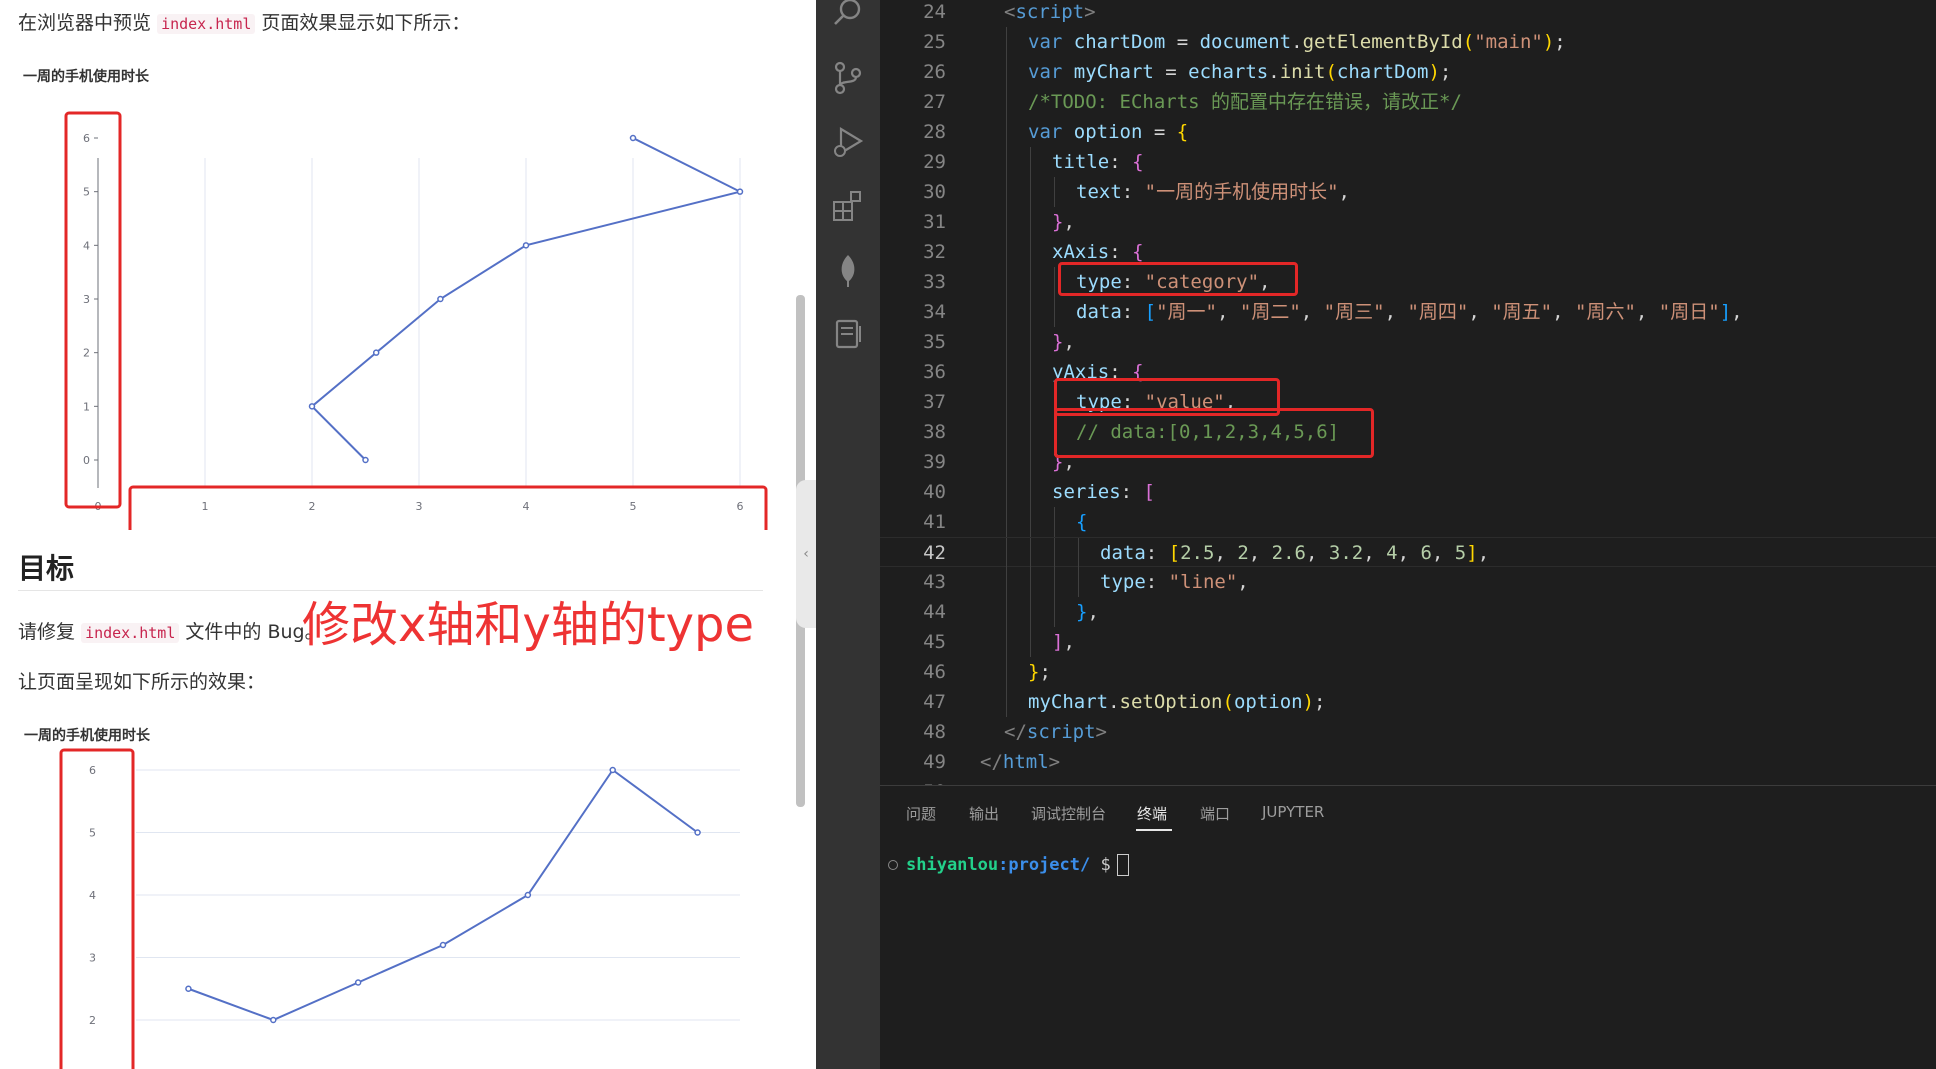 Image resolution: width=1936 pixels, height=1069 pixels. I want to click on code-line: 46};, so click(1408, 672).